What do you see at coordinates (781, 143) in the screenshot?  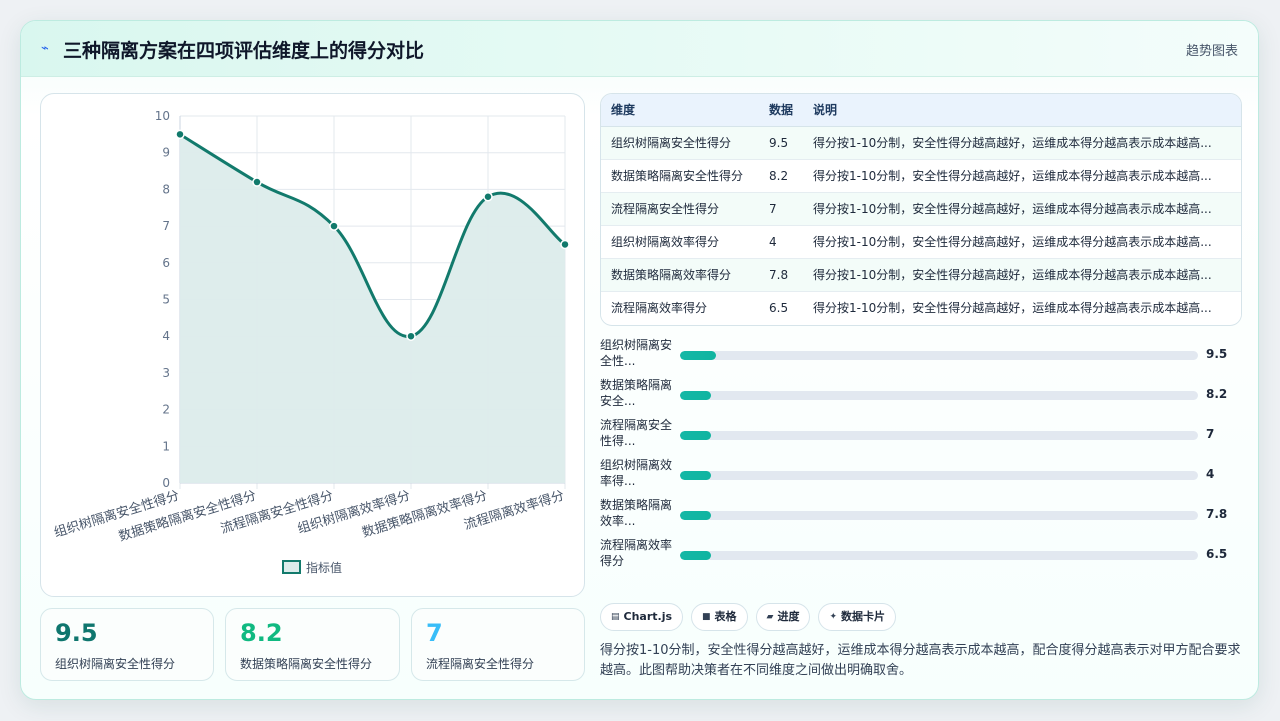 I see `table-cell: 9.5` at bounding box center [781, 143].